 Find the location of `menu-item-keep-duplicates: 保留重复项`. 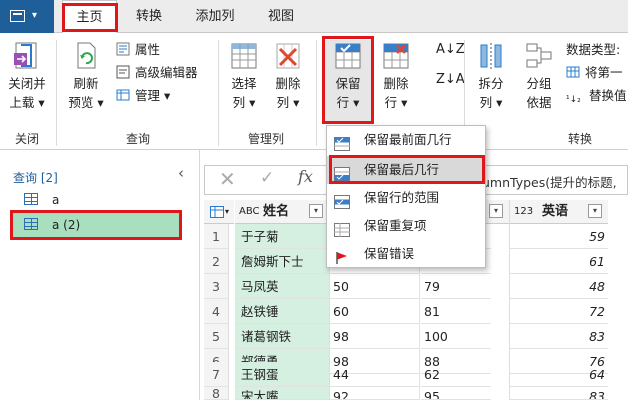

menu-item-keep-duplicates: 保留重复项 is located at coordinates (406, 226).